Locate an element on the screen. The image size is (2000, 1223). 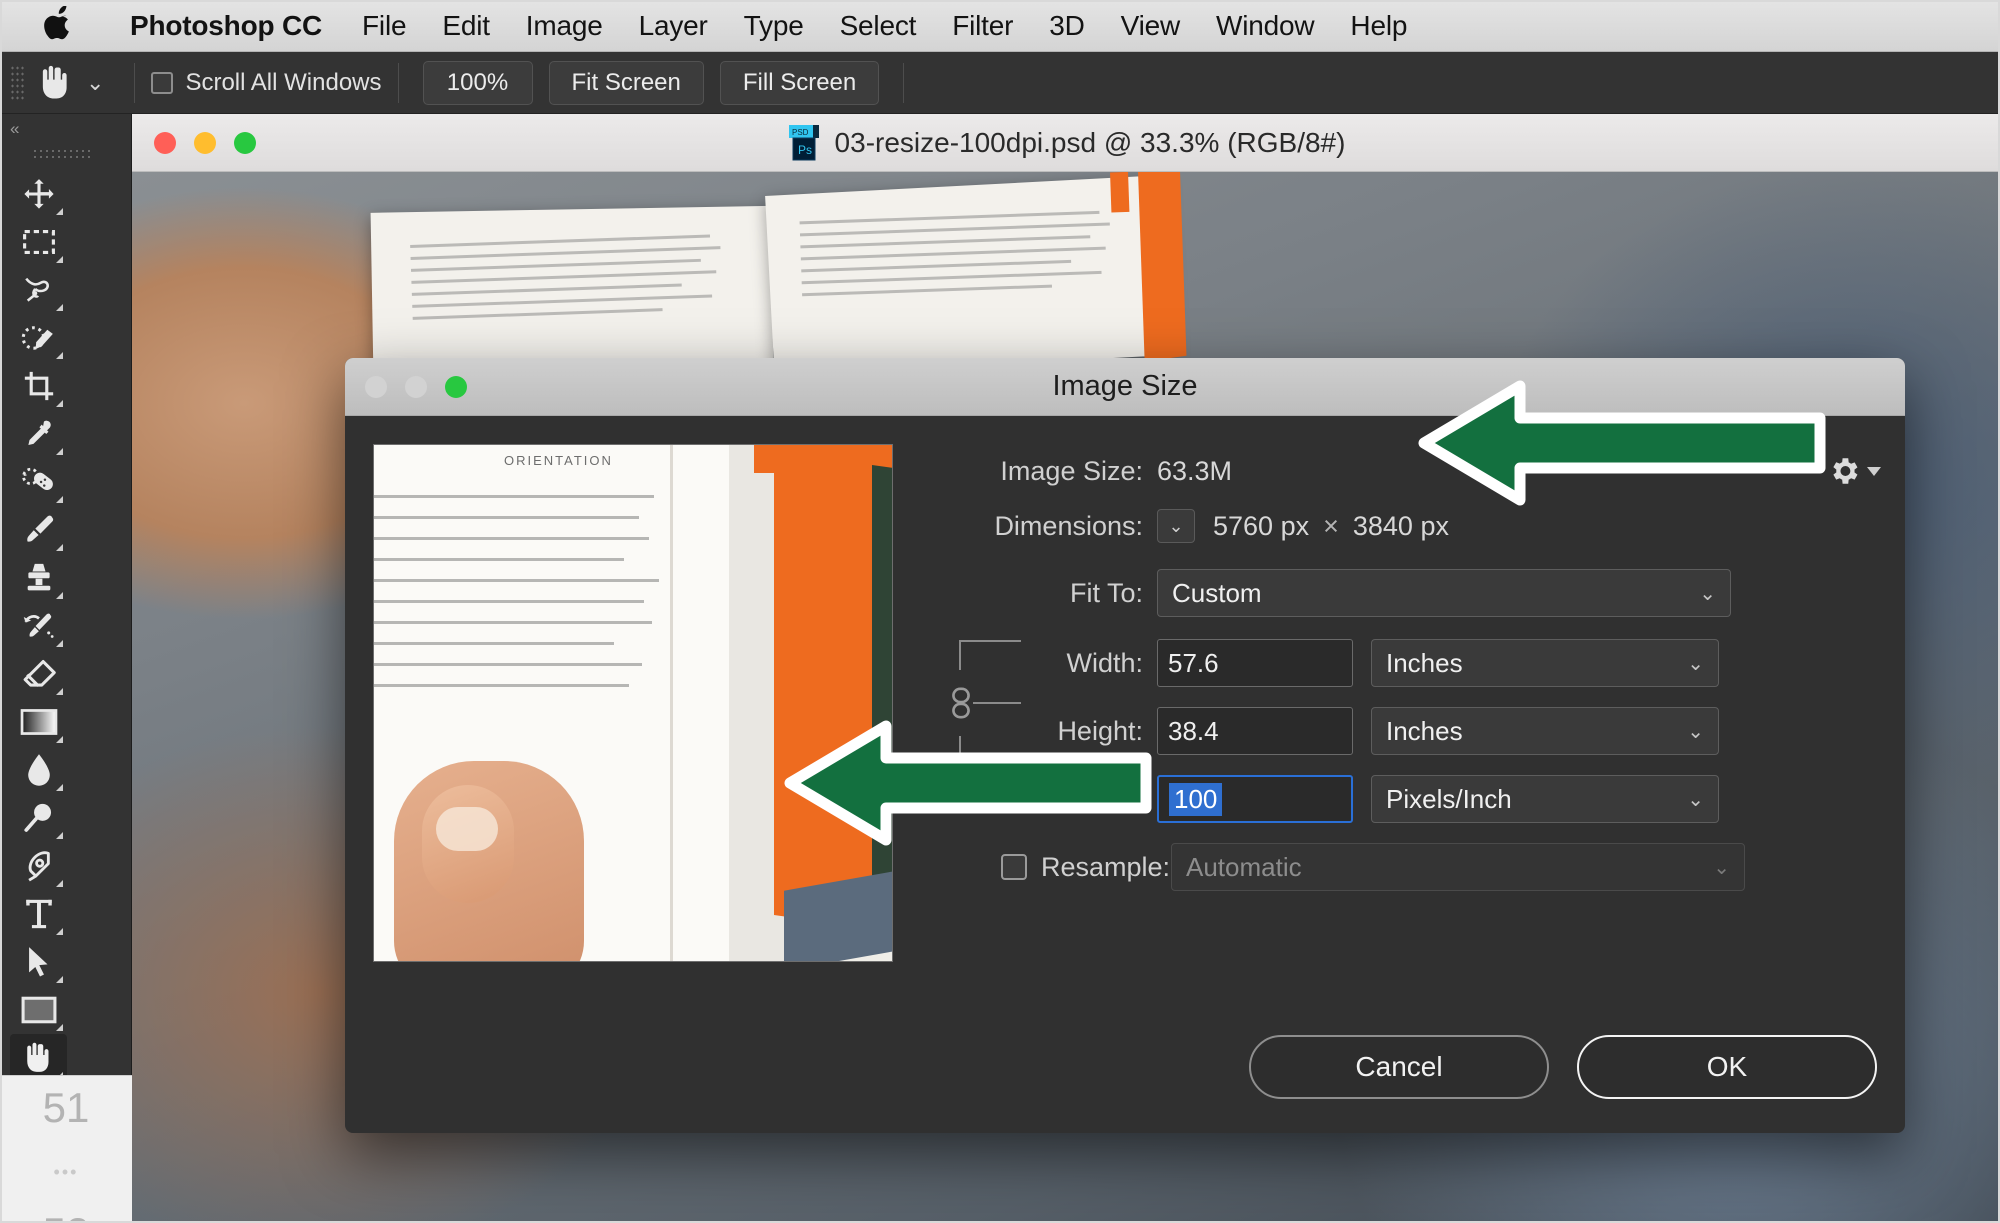
move-icon is located at coordinates (38, 194).